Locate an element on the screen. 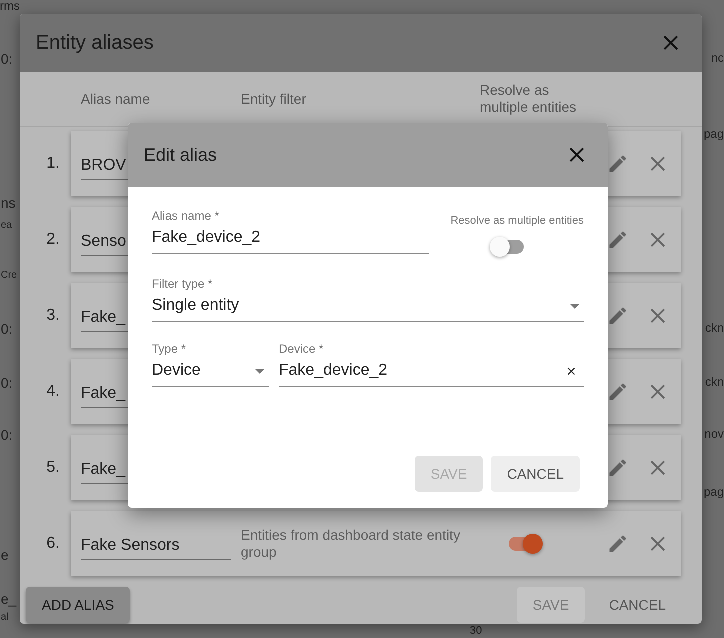 The width and height of the screenshot is (724, 638). background-text: ns is located at coordinates (8, 204).